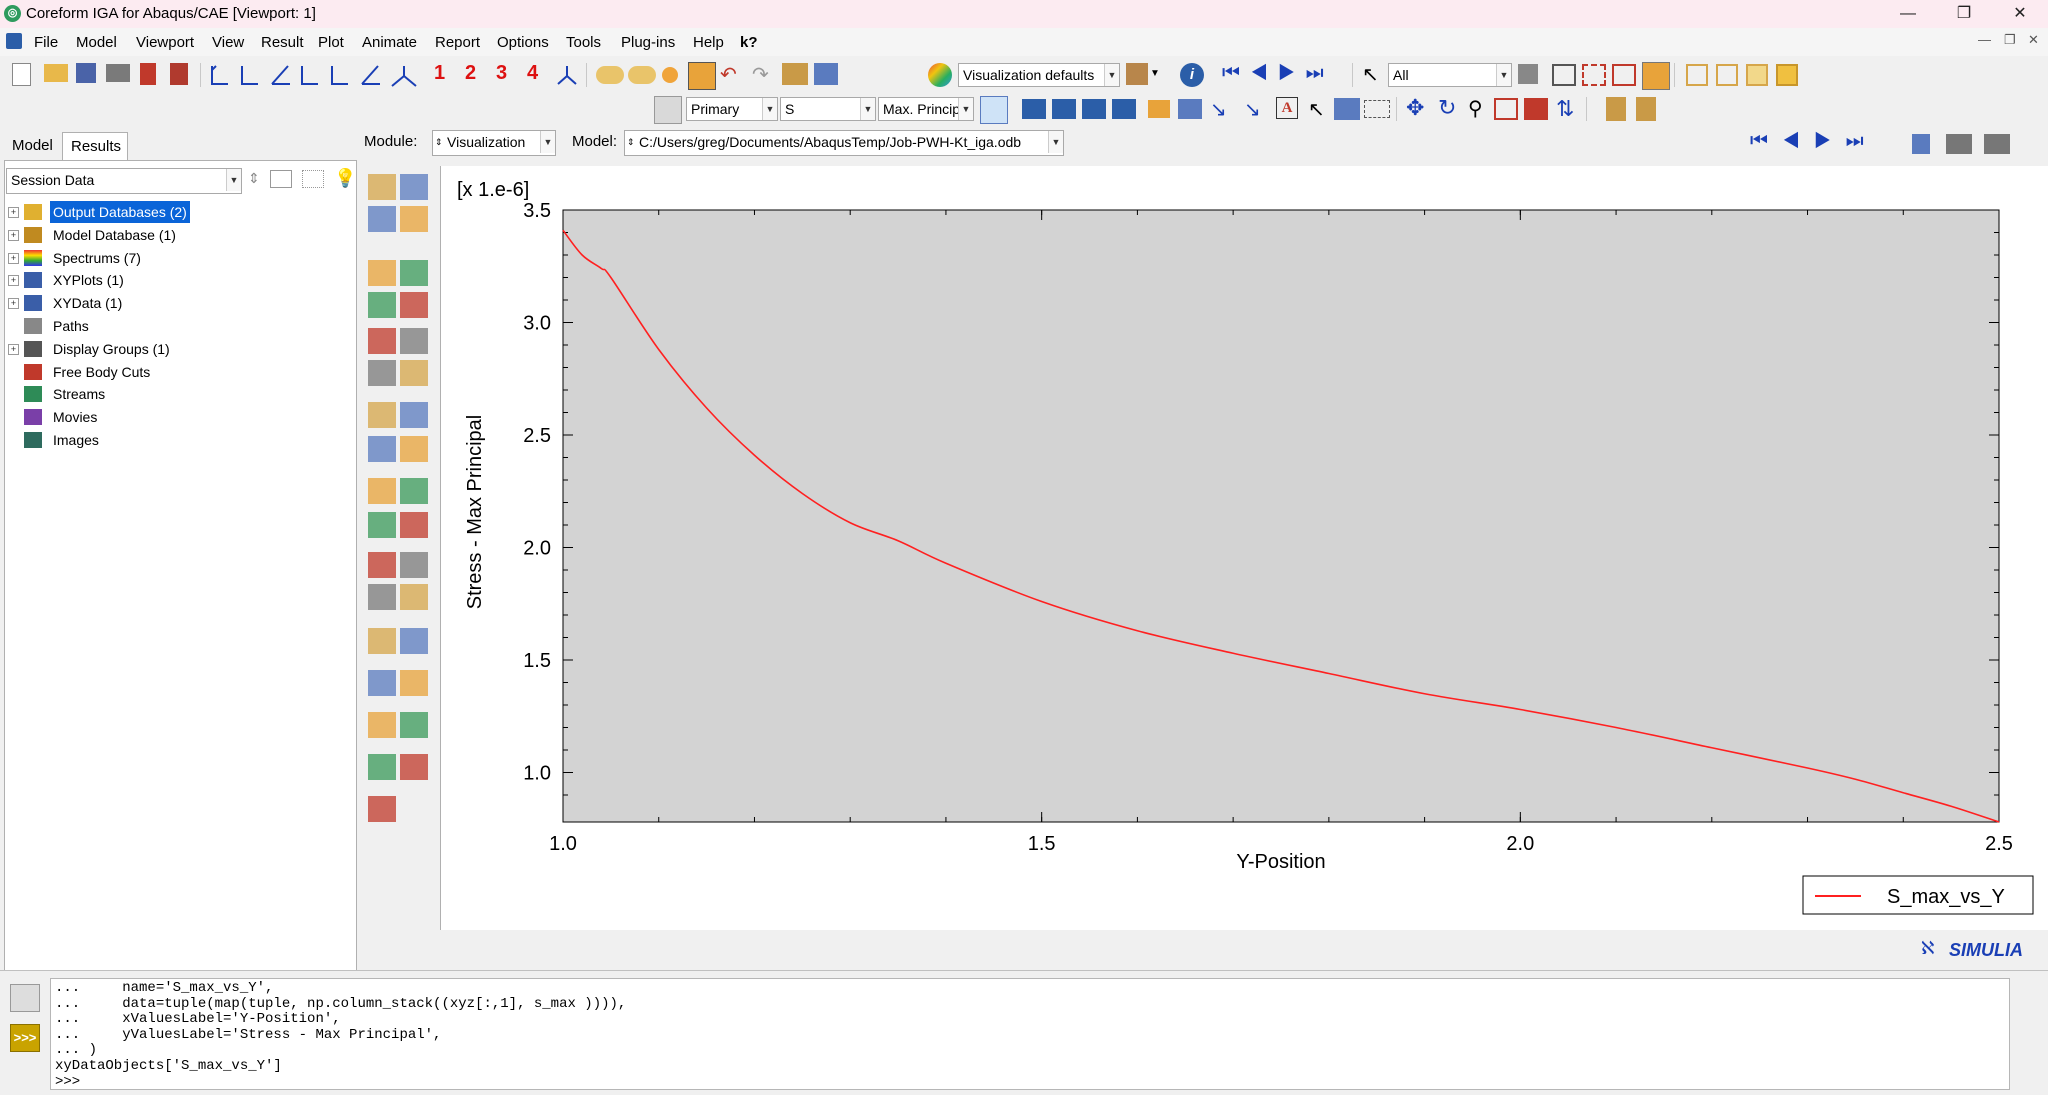  Describe the element at coordinates (331, 42) in the screenshot. I see `menu-plot: Plot` at that location.